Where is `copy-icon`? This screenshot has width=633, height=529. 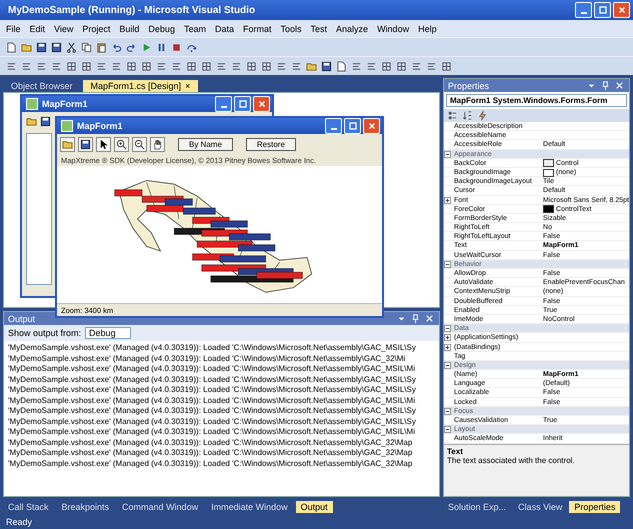 copy-icon is located at coordinates (86, 47).